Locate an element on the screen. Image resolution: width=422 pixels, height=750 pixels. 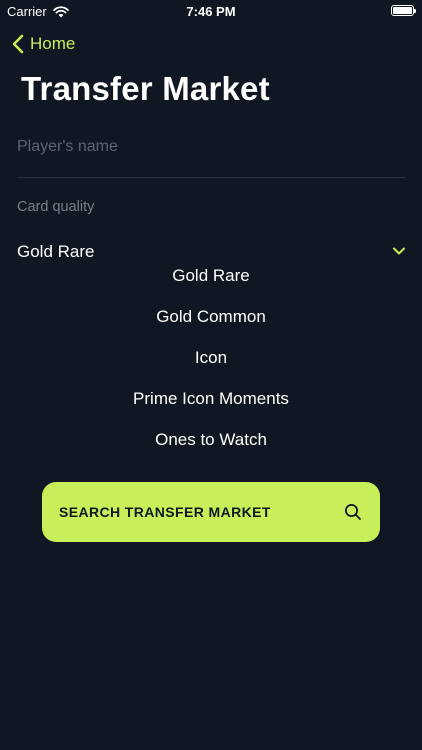
player-name-divider is located at coordinates (211, 177).